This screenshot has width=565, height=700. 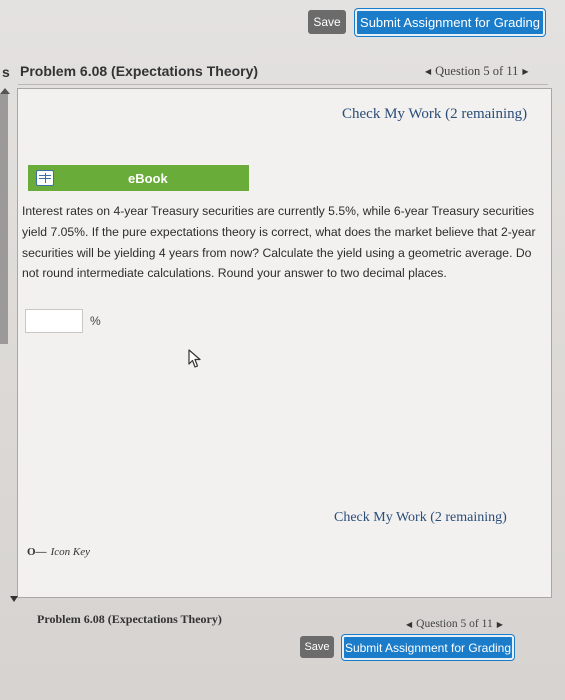 I want to click on footer-save-button: Save, so click(x=317, y=647).